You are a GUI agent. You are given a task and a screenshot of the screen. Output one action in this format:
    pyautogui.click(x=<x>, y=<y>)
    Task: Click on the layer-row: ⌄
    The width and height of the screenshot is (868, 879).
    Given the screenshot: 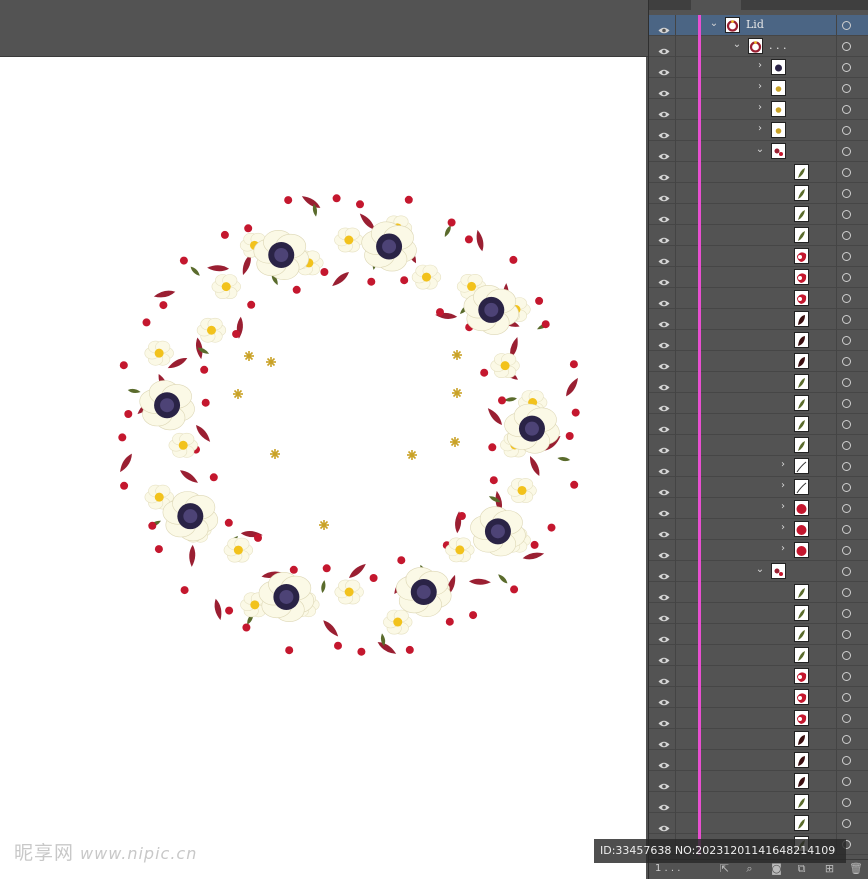 What is the action you would take?
    pyautogui.click(x=758, y=151)
    